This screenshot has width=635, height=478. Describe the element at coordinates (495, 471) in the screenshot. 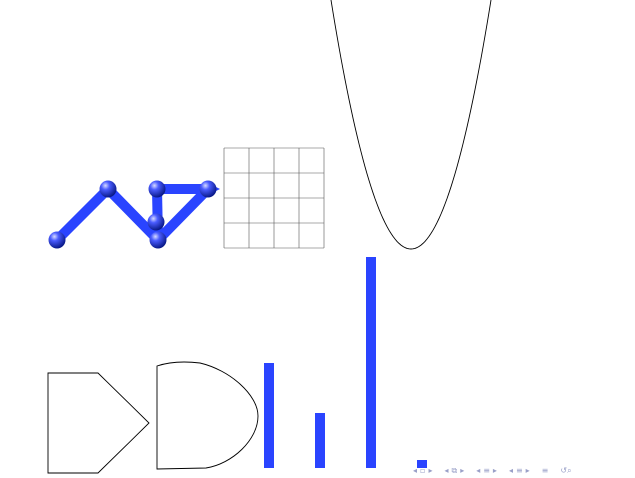

I see `nav-next-section-icon: ▸` at that location.